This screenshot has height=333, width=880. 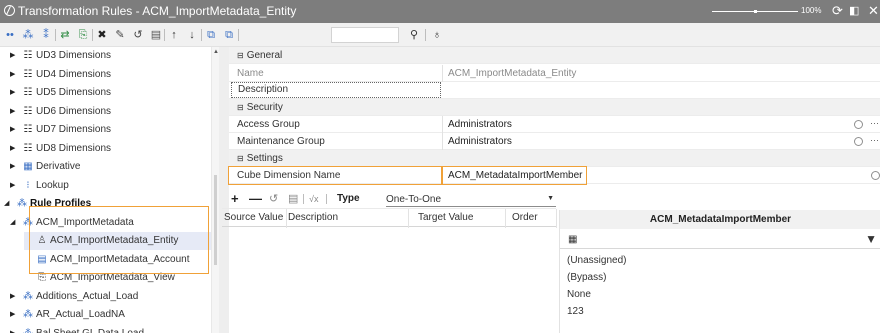 I want to click on rename-icon: ✎, so click(x=120, y=35).